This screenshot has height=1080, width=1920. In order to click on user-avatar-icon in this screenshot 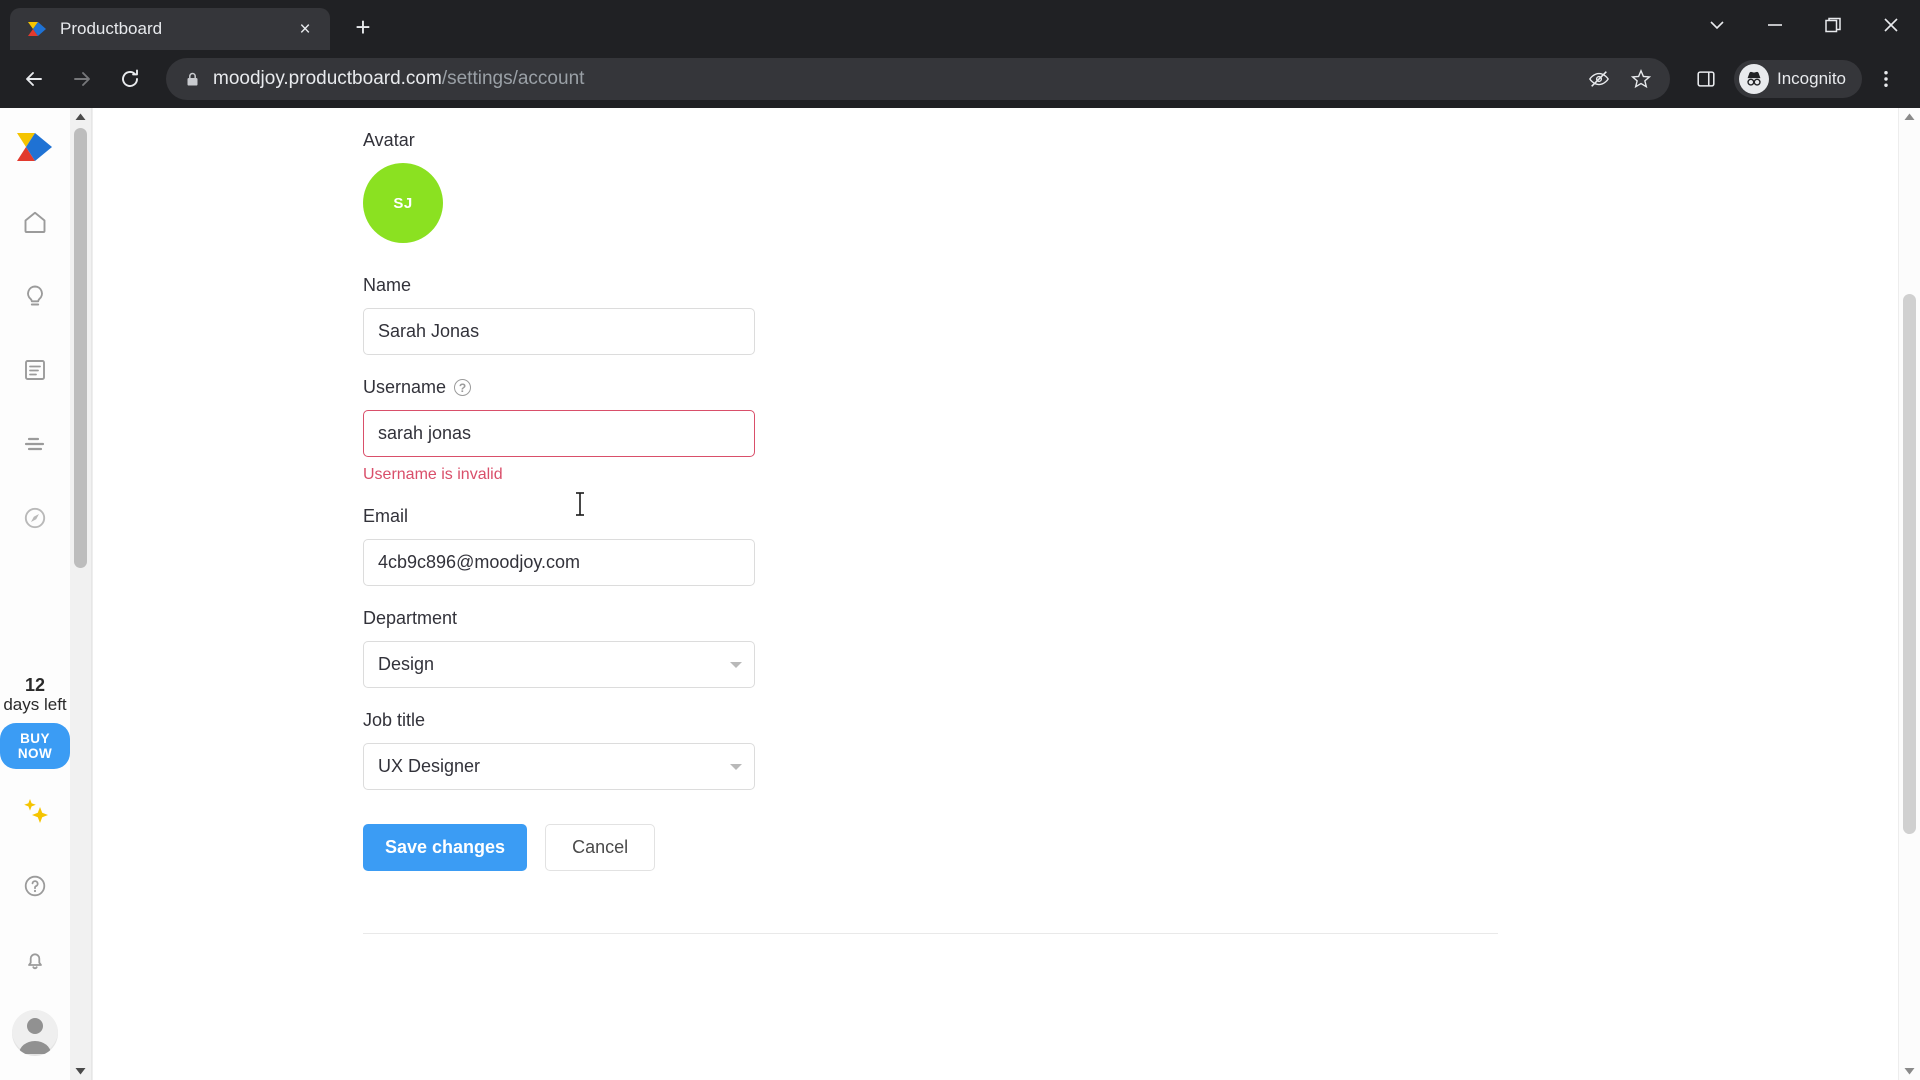, I will do `click(35, 1033)`.